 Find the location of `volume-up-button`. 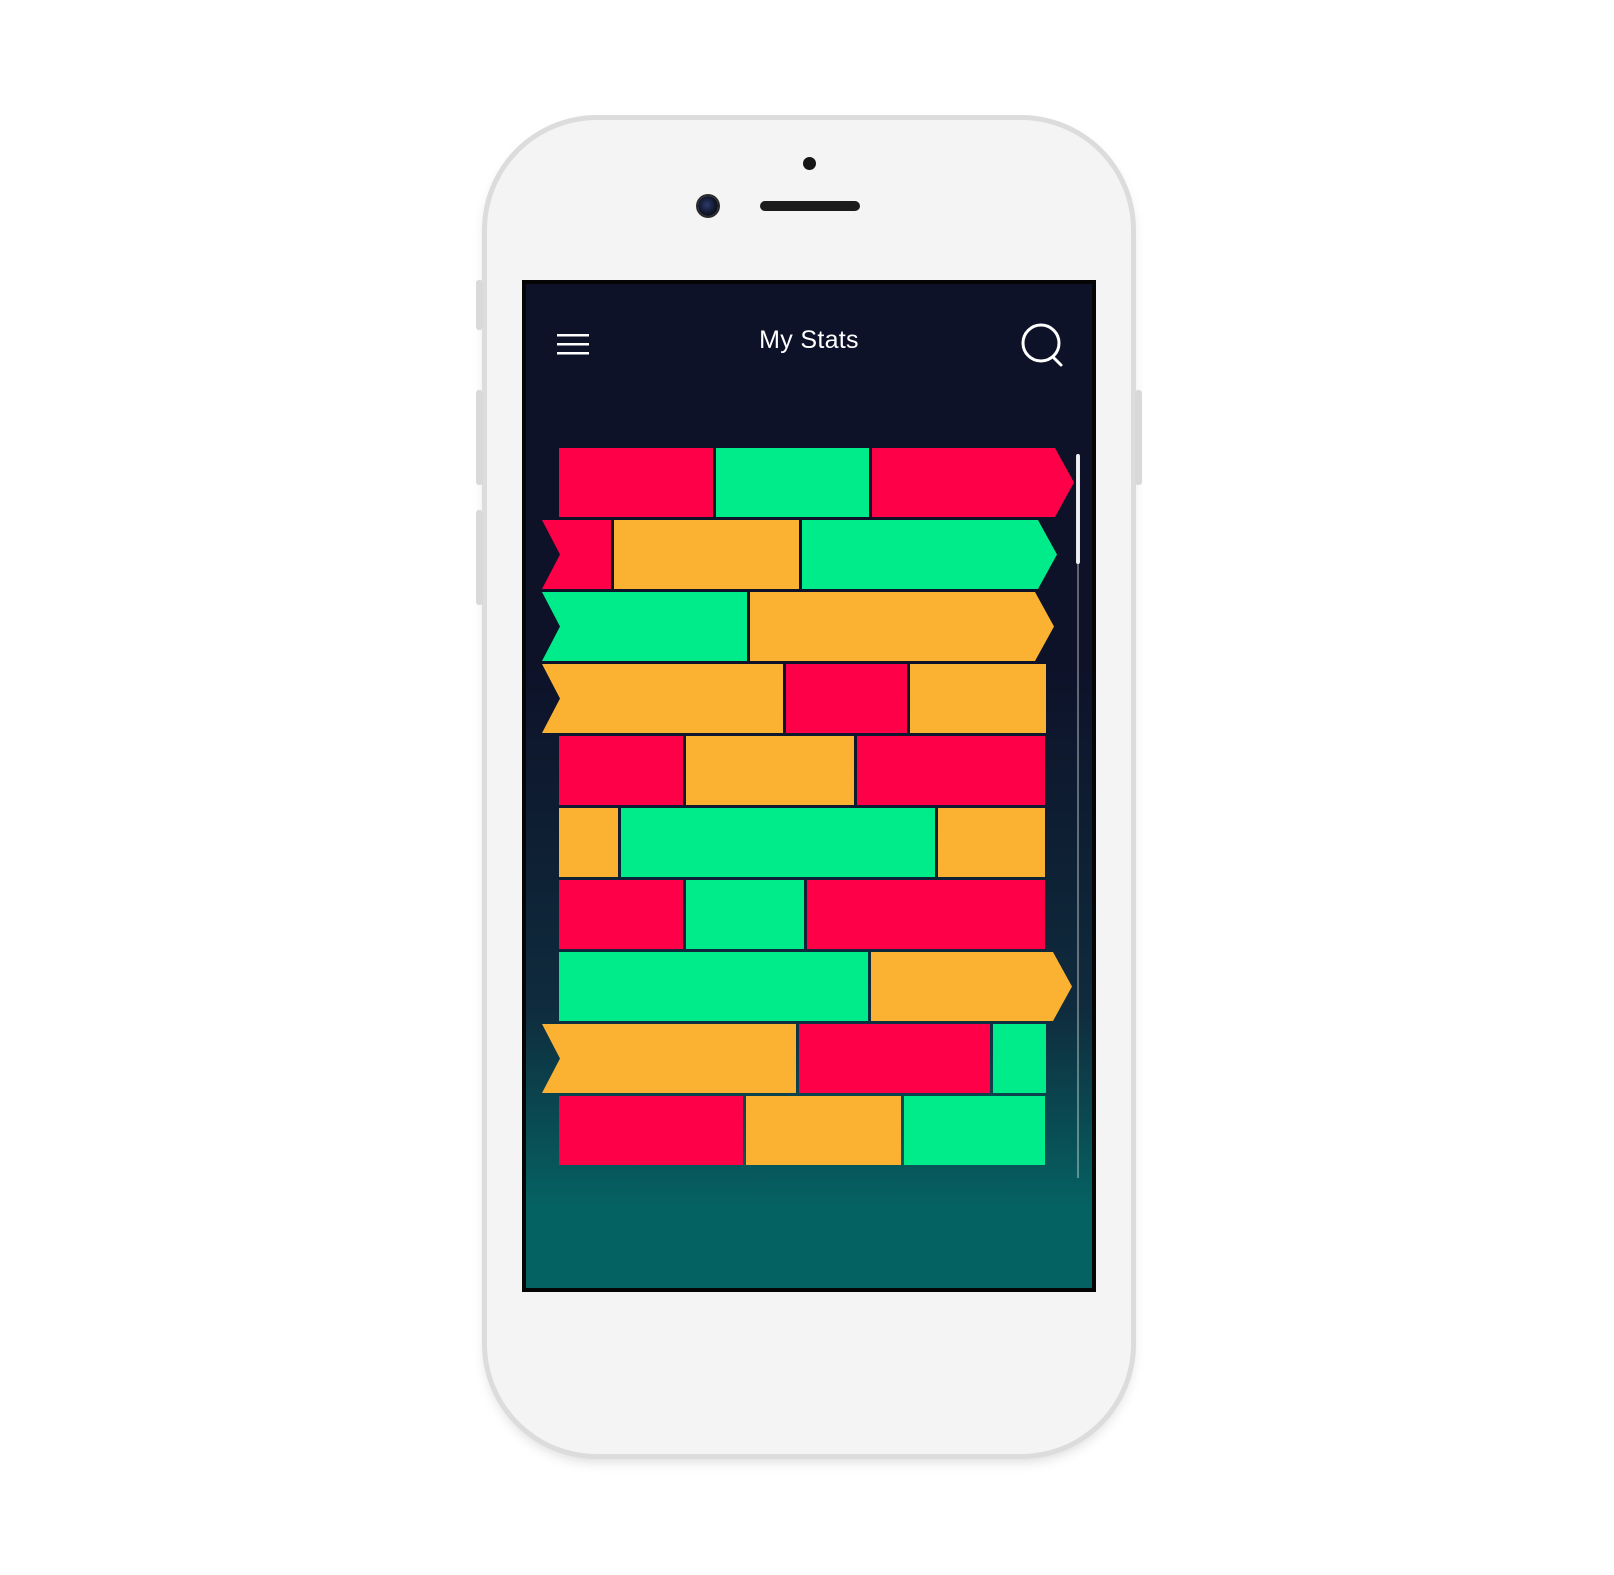

volume-up-button is located at coordinates (479, 437).